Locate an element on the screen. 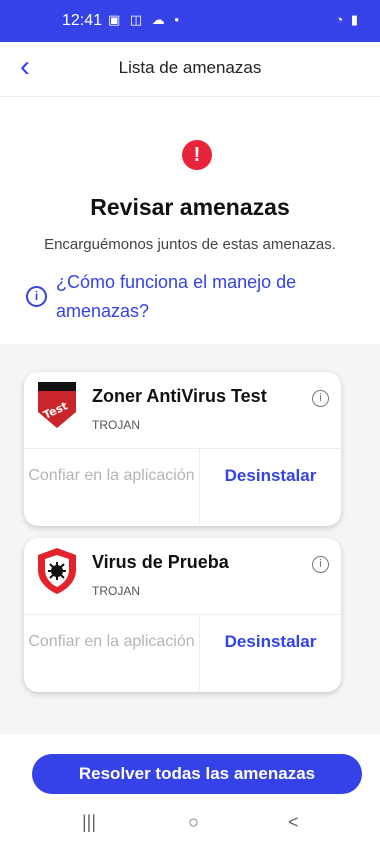  threat-card-header: Virus de Prueba TROJAN i is located at coordinates (182, 576).